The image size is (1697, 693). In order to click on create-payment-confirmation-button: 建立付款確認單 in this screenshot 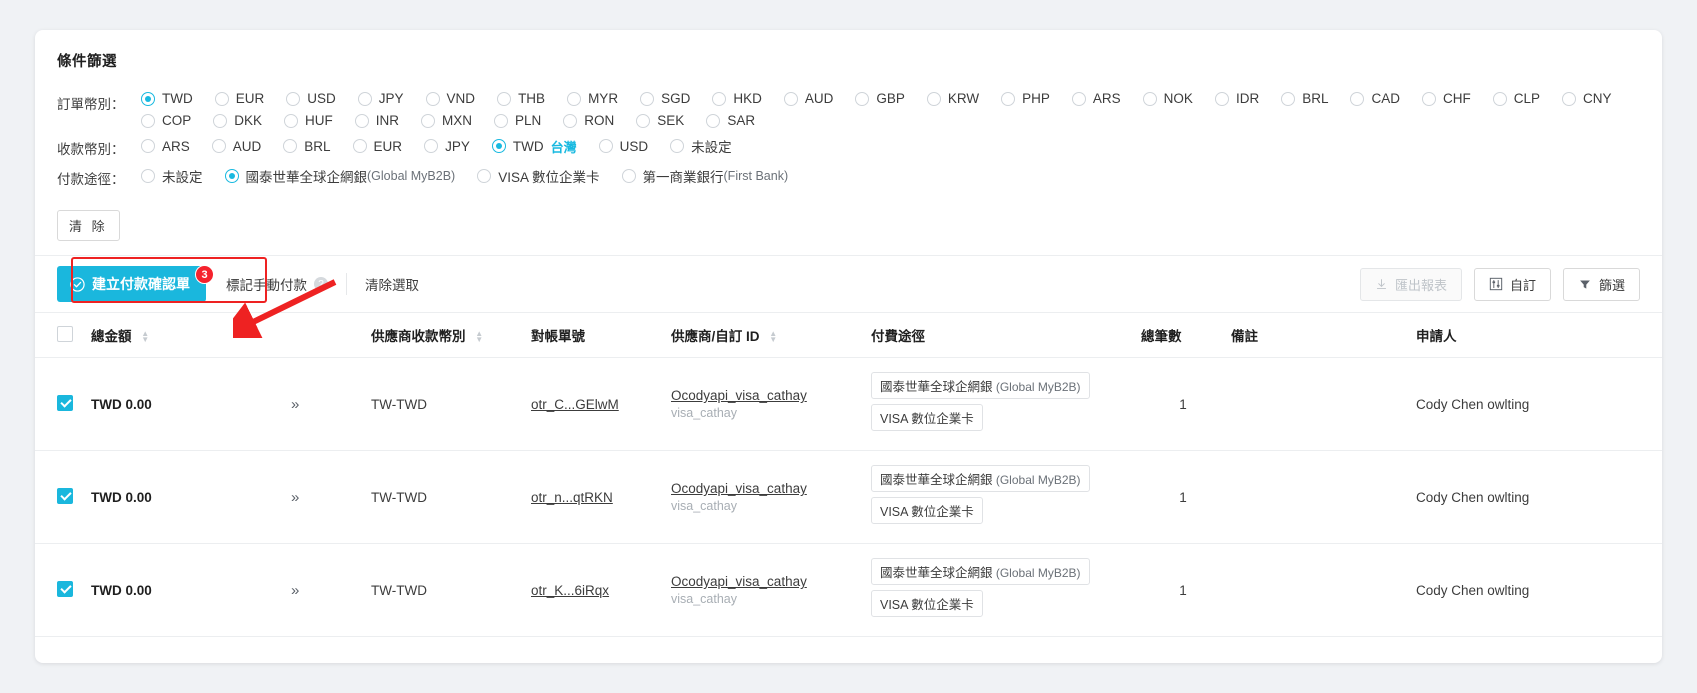, I will do `click(131, 284)`.